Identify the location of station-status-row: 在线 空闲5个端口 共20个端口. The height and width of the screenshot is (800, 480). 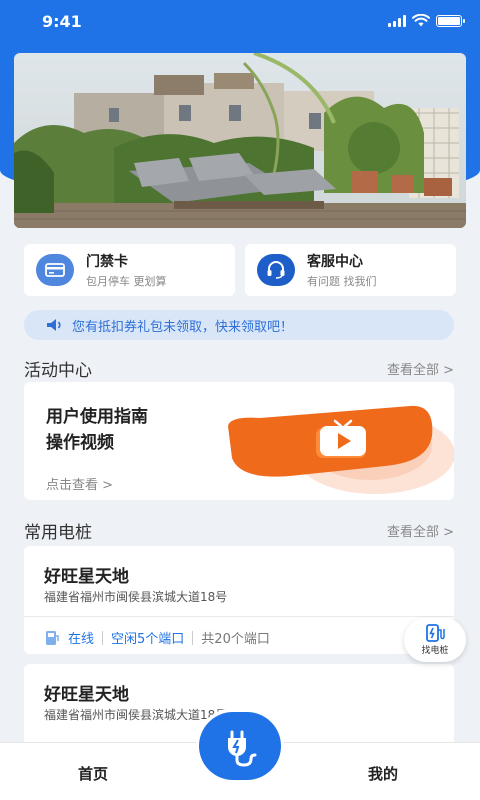
(157, 637).